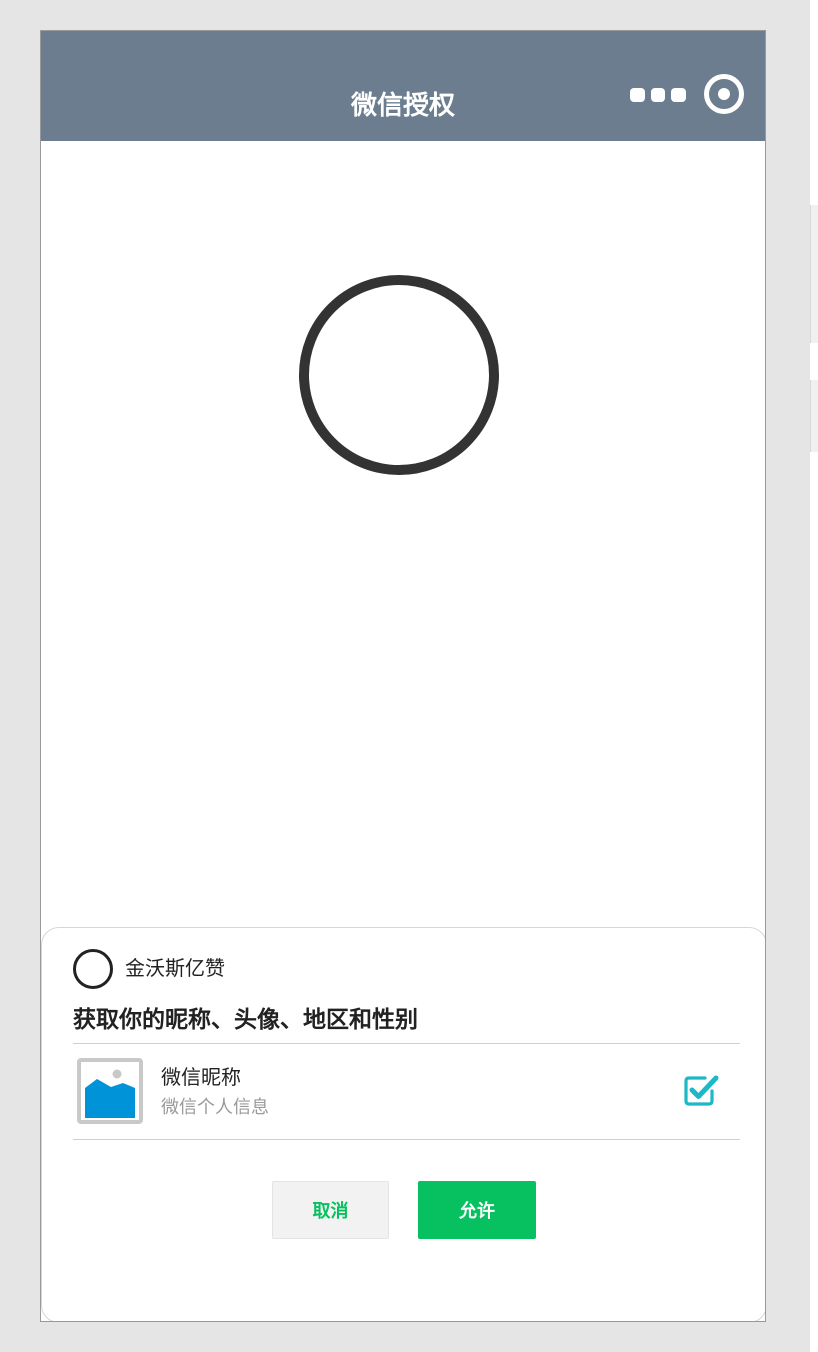 Image resolution: width=818 pixels, height=1352 pixels. I want to click on item-subtitle: 微信个人信息, so click(215, 1107).